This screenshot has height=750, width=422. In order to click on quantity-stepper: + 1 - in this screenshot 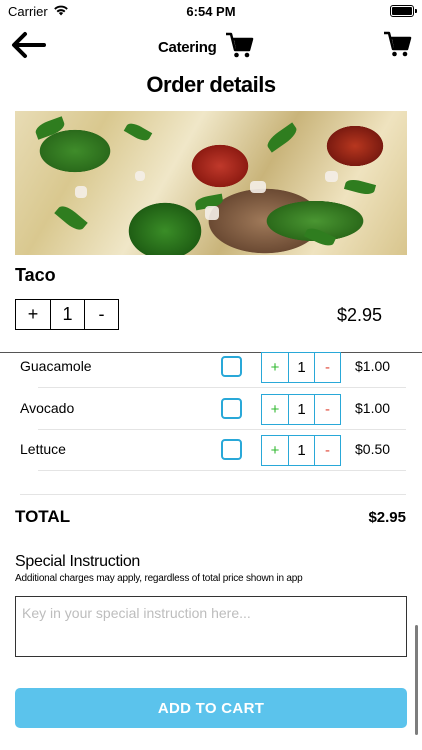, I will do `click(67, 314)`.